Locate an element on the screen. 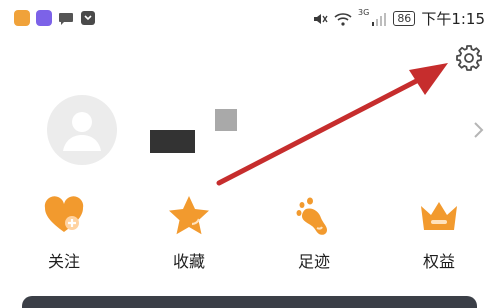 The width and height of the screenshot is (495, 308). download-notification-icon is located at coordinates (88, 18).